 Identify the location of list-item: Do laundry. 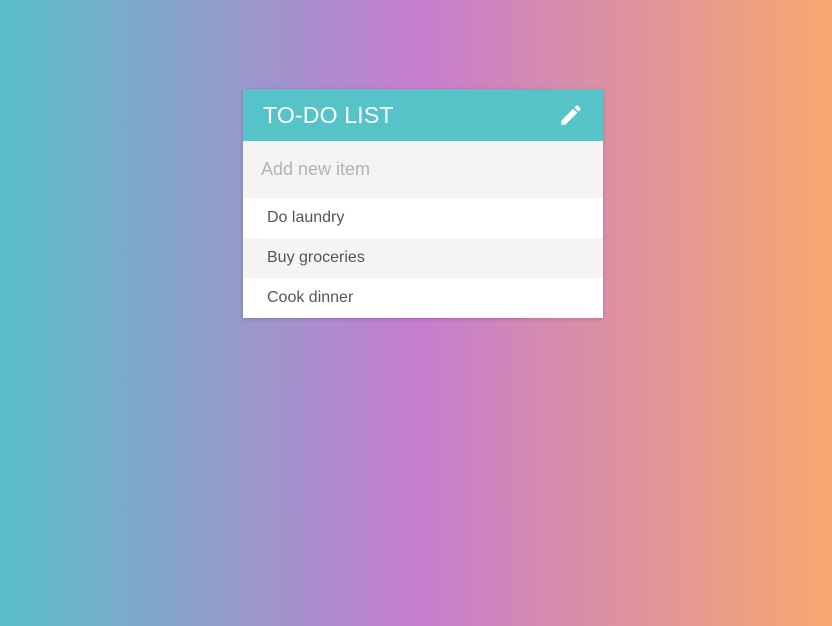
(423, 218).